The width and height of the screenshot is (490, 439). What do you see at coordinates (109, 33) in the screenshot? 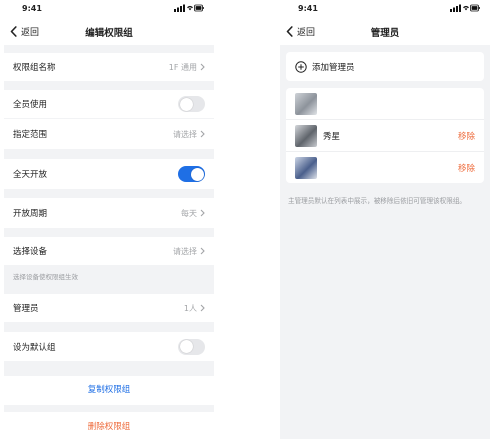
I see `page-title: 编辑权限组` at bounding box center [109, 33].